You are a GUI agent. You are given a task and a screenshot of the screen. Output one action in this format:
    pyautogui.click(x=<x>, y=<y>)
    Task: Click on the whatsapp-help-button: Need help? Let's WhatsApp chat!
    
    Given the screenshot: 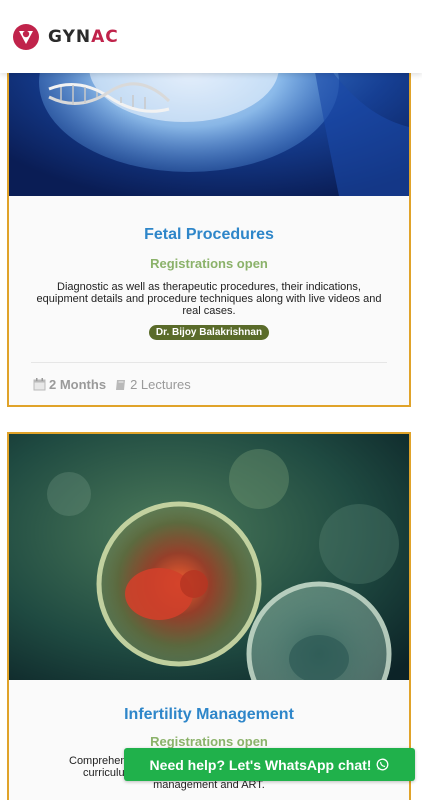 What is the action you would take?
    pyautogui.click(x=269, y=764)
    